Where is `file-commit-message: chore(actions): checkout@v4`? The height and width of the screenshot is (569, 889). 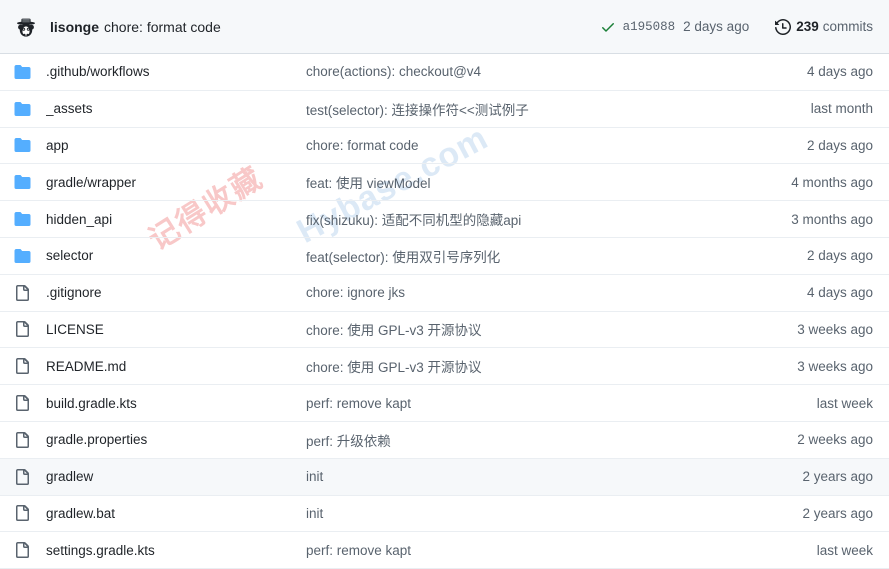
file-commit-message: chore(actions): checkout@v4 is located at coordinates (524, 71).